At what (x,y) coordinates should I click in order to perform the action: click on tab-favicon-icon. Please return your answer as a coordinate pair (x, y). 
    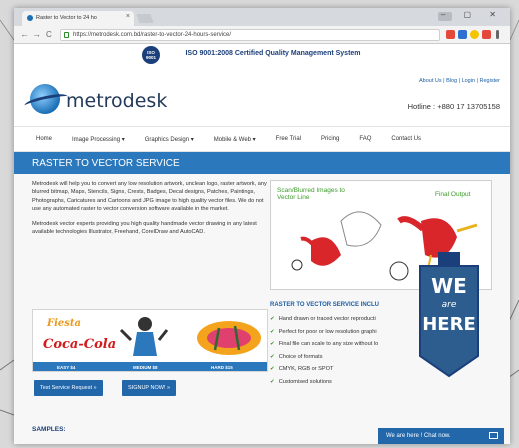
    Looking at the image, I should click on (30, 18).